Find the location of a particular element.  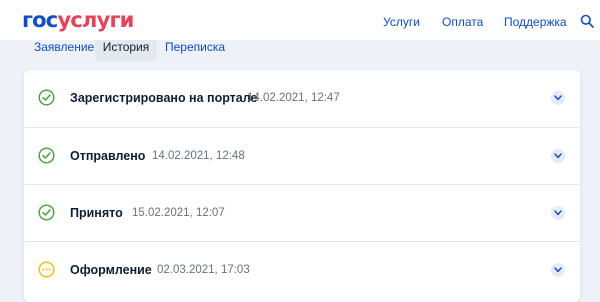

history-row-title: Отправлено is located at coordinates (108, 156).